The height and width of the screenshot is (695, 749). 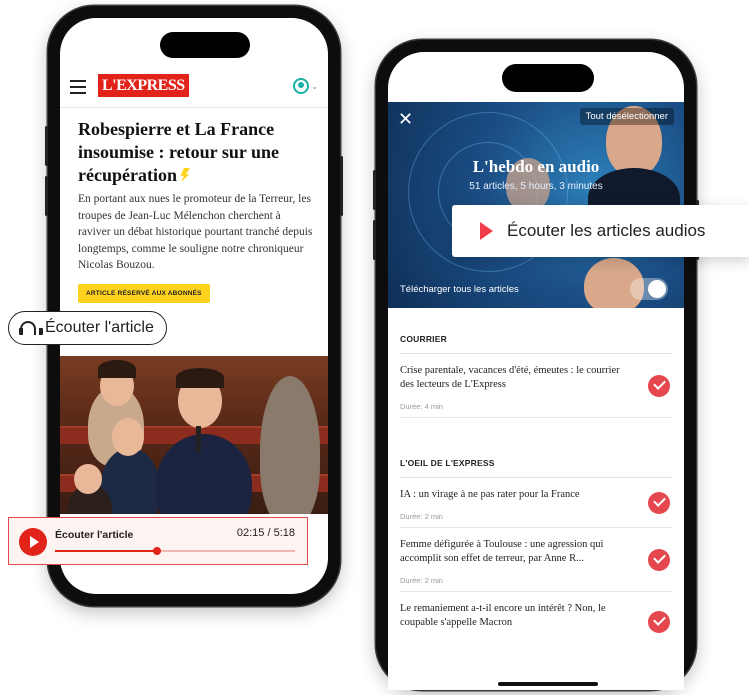 I want to click on listen-article-label: Écouter l'article, so click(x=99, y=327).